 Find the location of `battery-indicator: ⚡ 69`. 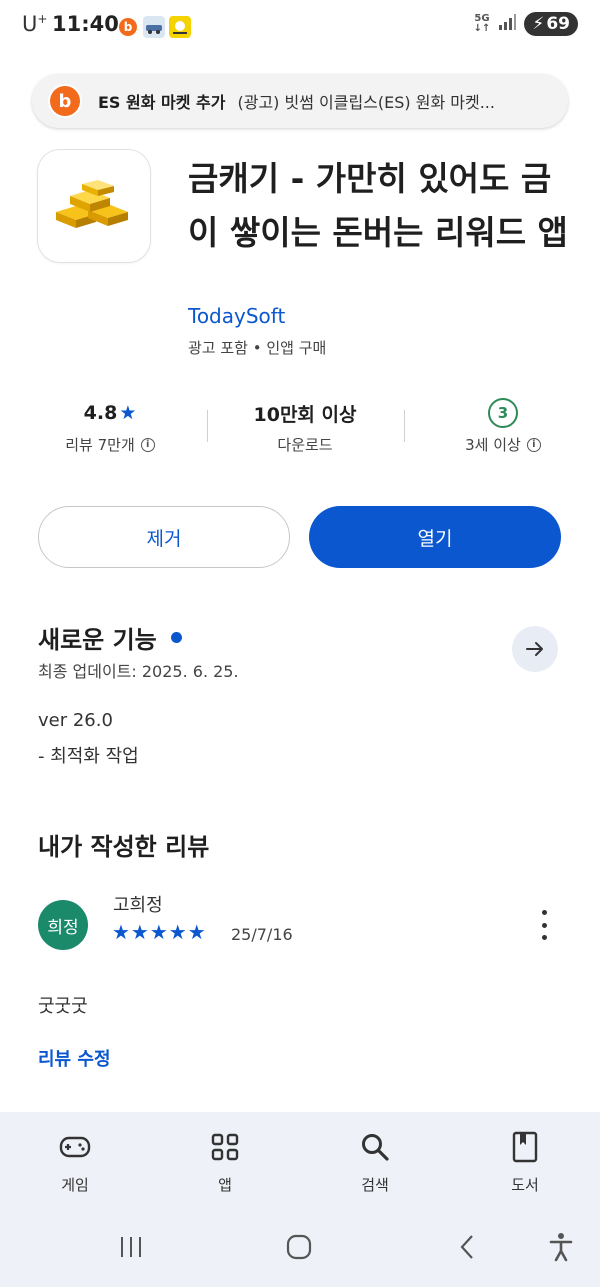

battery-indicator: ⚡ 69 is located at coordinates (551, 24).